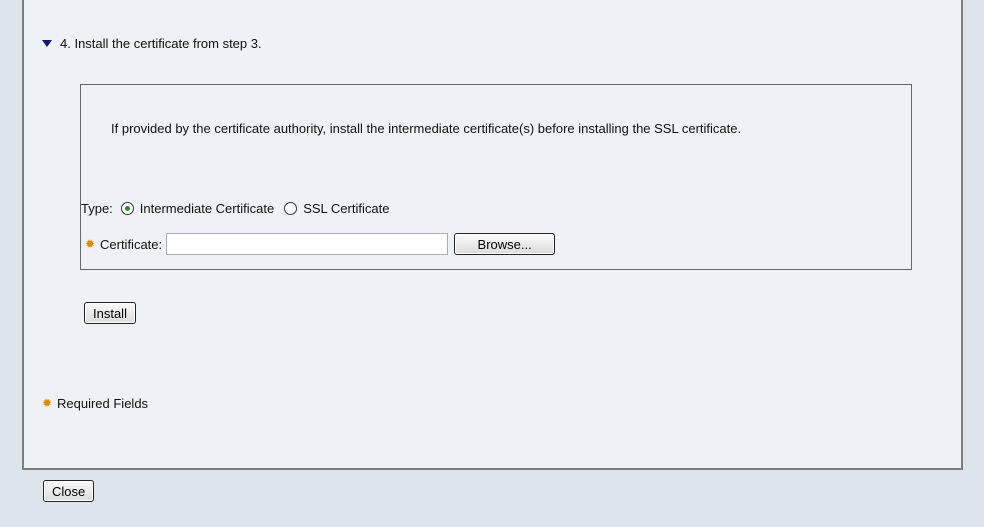 This screenshot has height=527, width=984. I want to click on step-header: 4. Install the certificate from step 3., so click(152, 43).